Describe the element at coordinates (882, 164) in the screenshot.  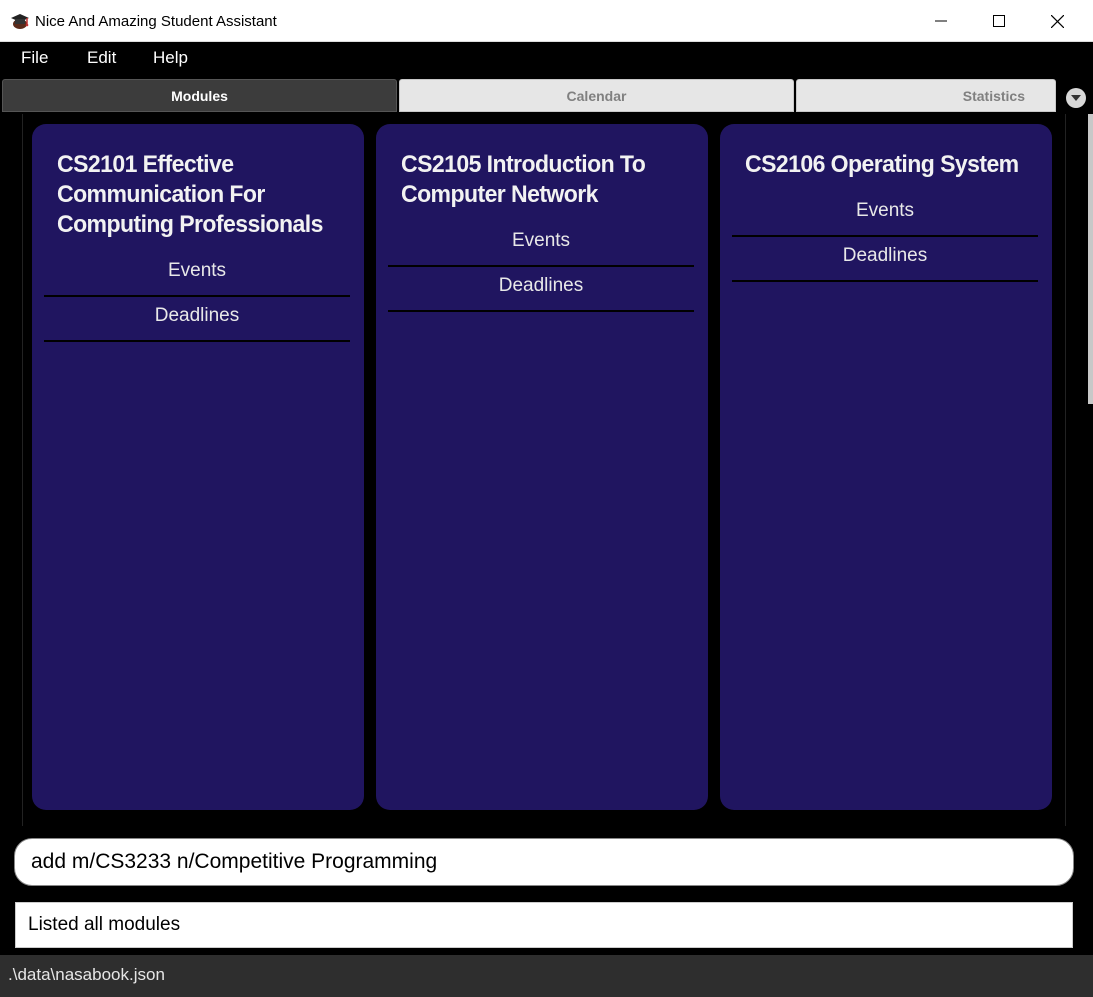
I see `module-title: CS2106 Operating System` at that location.